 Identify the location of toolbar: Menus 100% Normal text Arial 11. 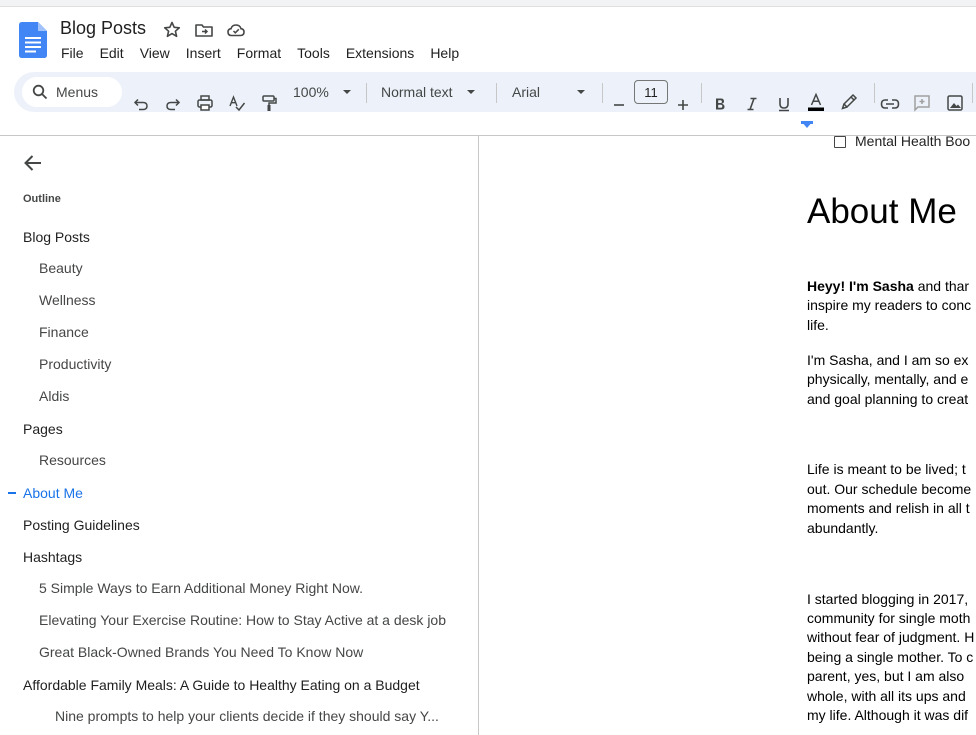
(495, 92).